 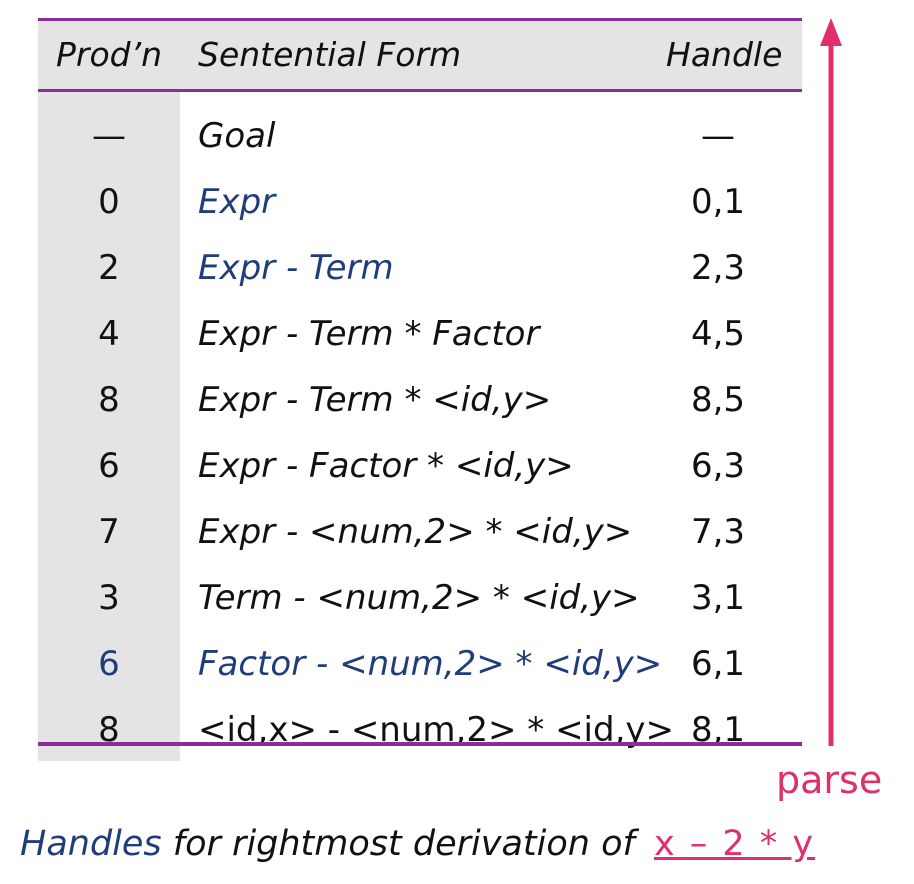 What do you see at coordinates (109, 54) in the screenshot?
I see `header-prod: Prod’n` at bounding box center [109, 54].